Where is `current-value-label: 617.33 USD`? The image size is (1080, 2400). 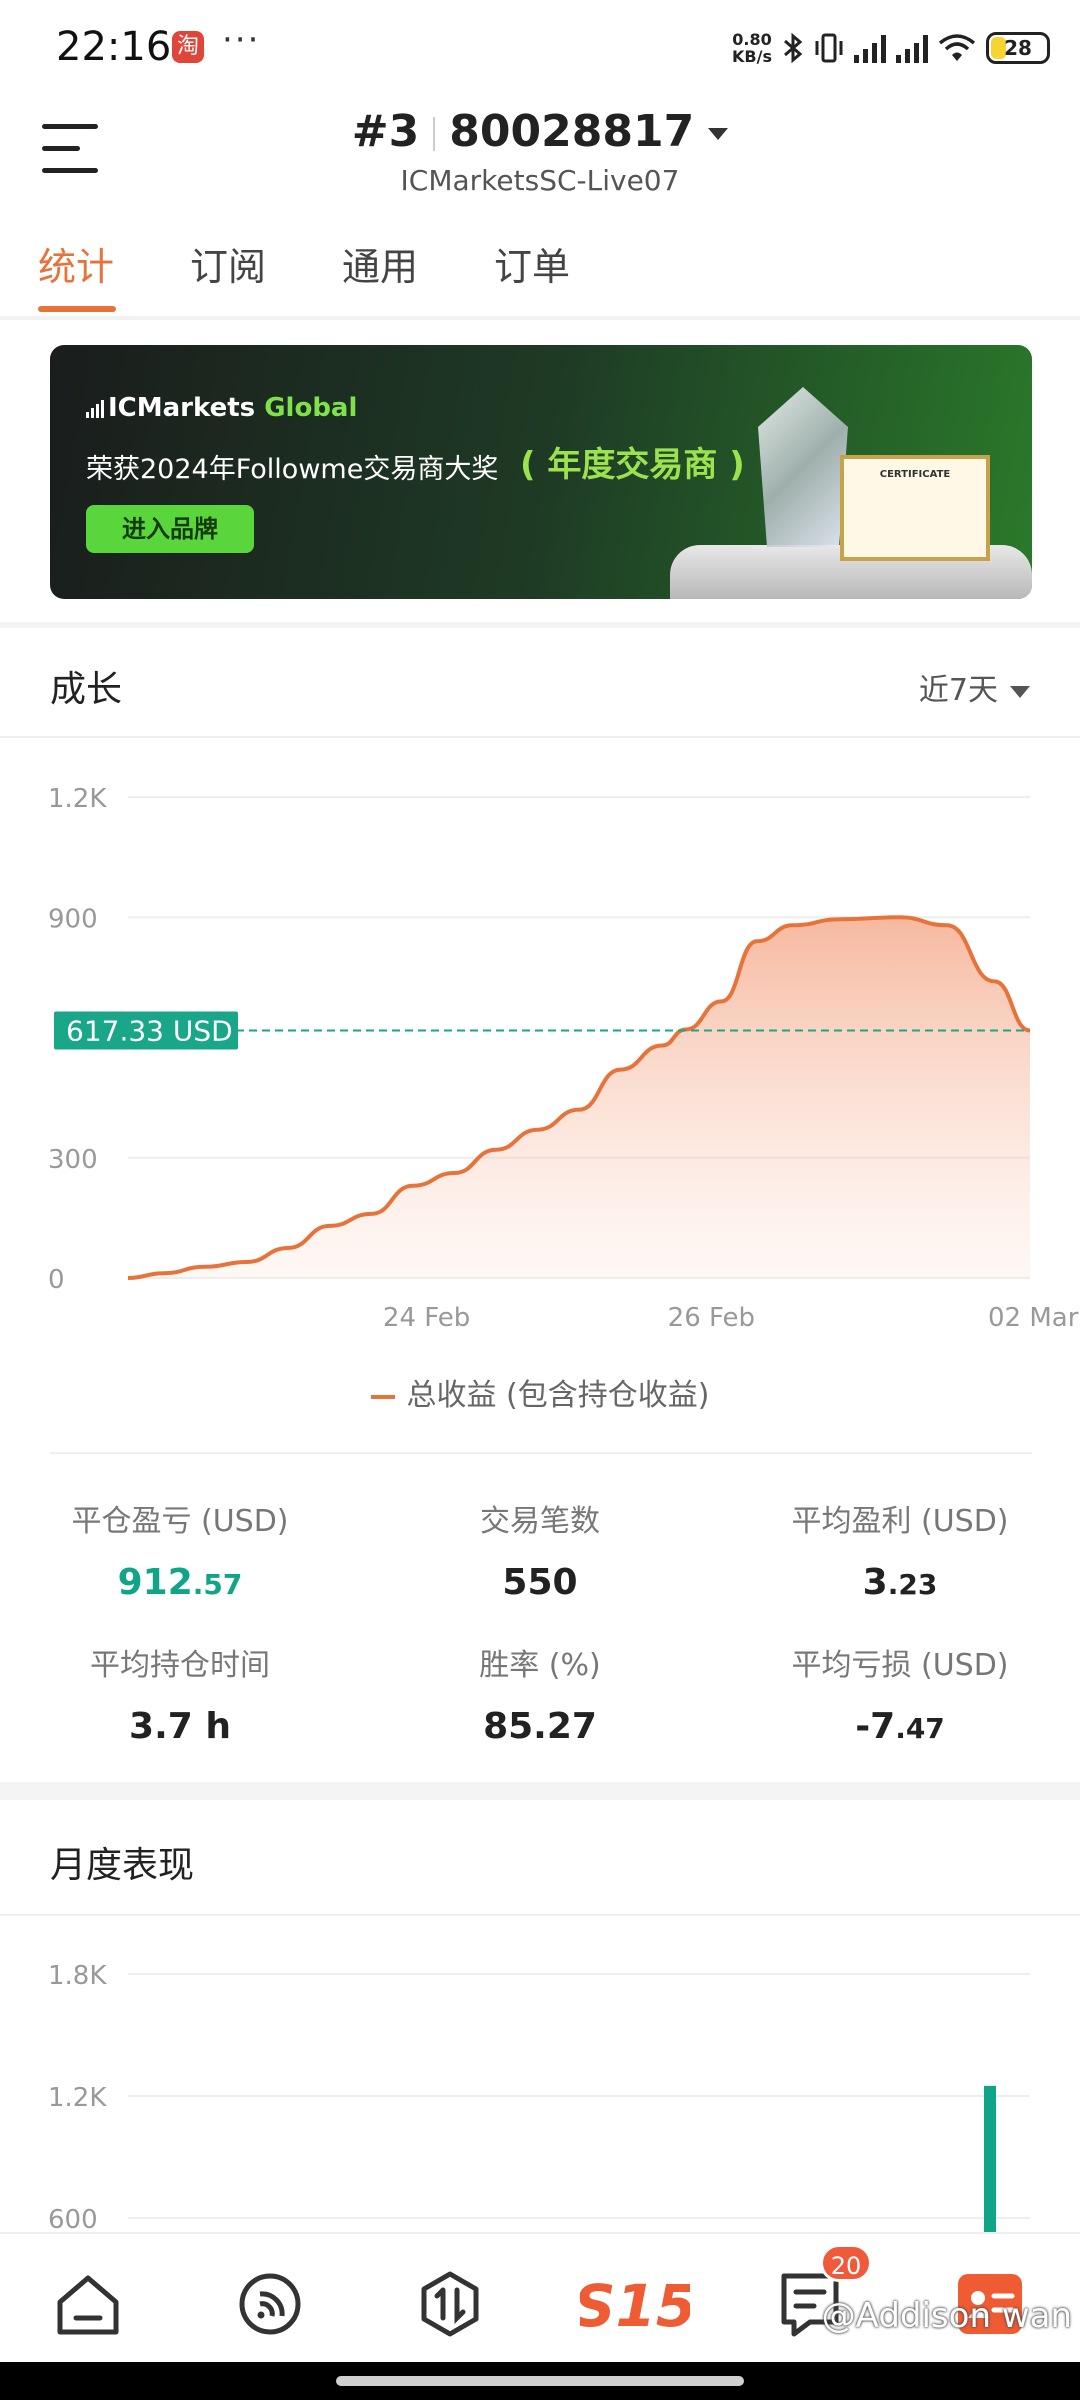 current-value-label: 617.33 USD is located at coordinates (146, 1030).